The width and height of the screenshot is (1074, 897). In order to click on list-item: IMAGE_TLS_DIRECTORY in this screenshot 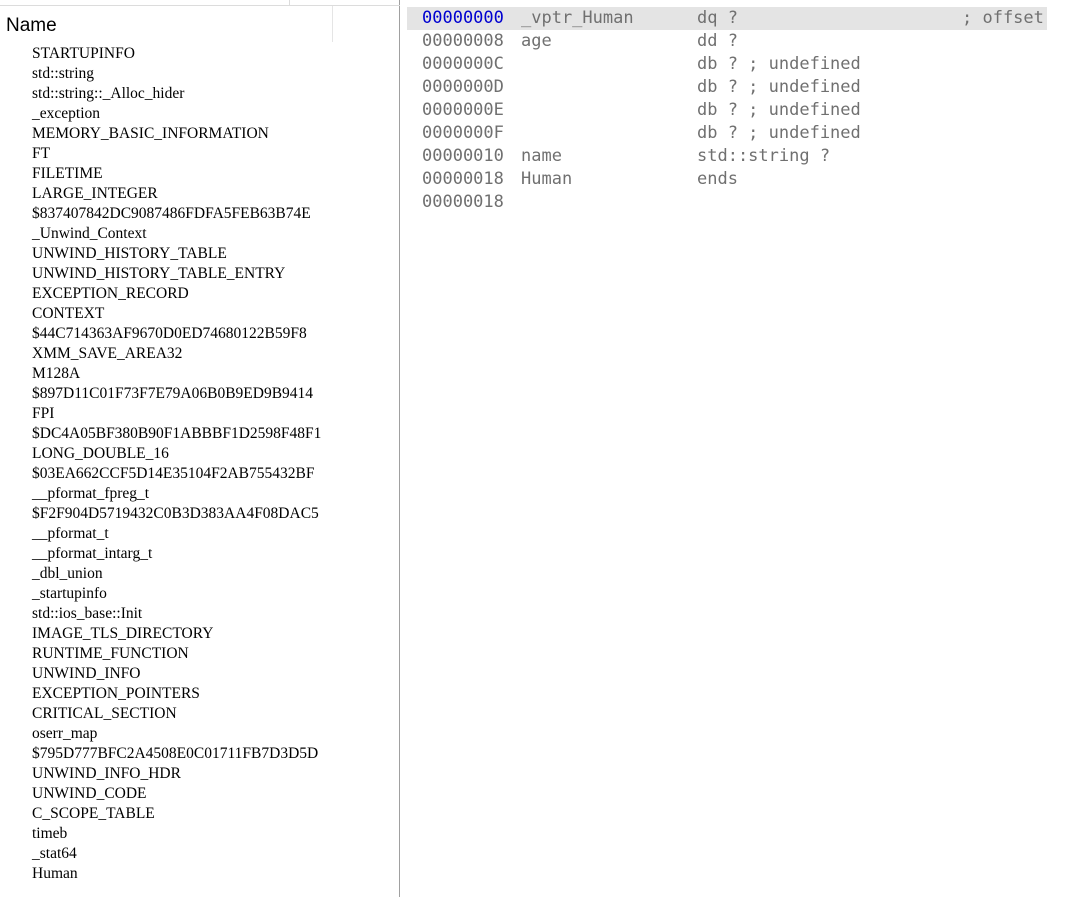, I will do `click(199, 634)`.